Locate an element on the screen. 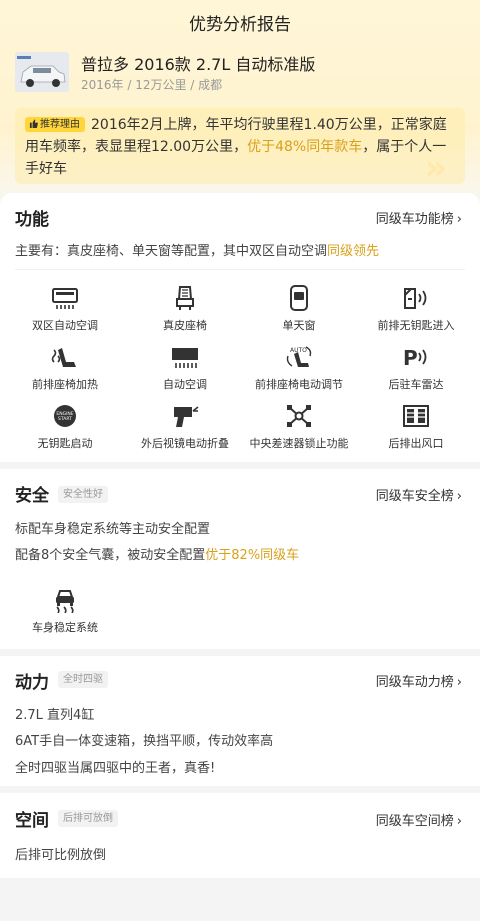 This screenshot has width=480, height=921. function-title: 功能 is located at coordinates (32, 220).